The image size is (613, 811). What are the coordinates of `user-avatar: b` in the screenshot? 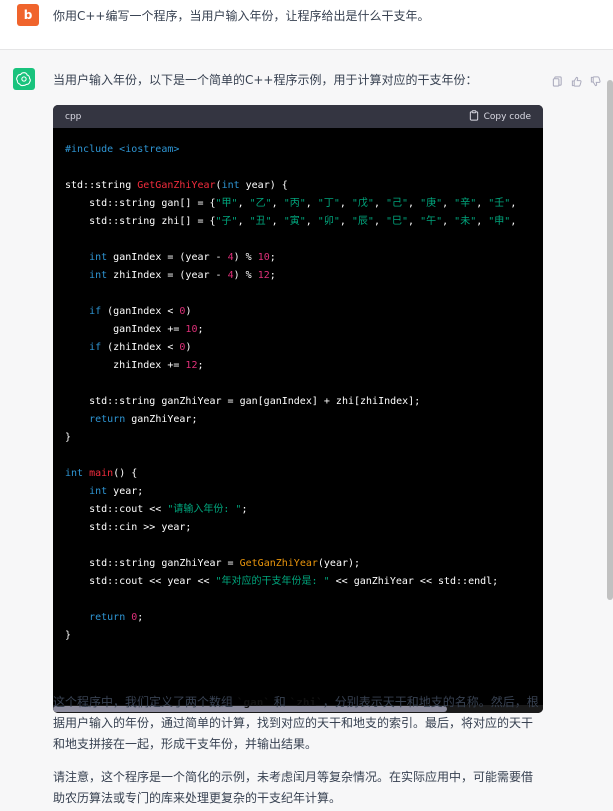 It's located at (28, 15).